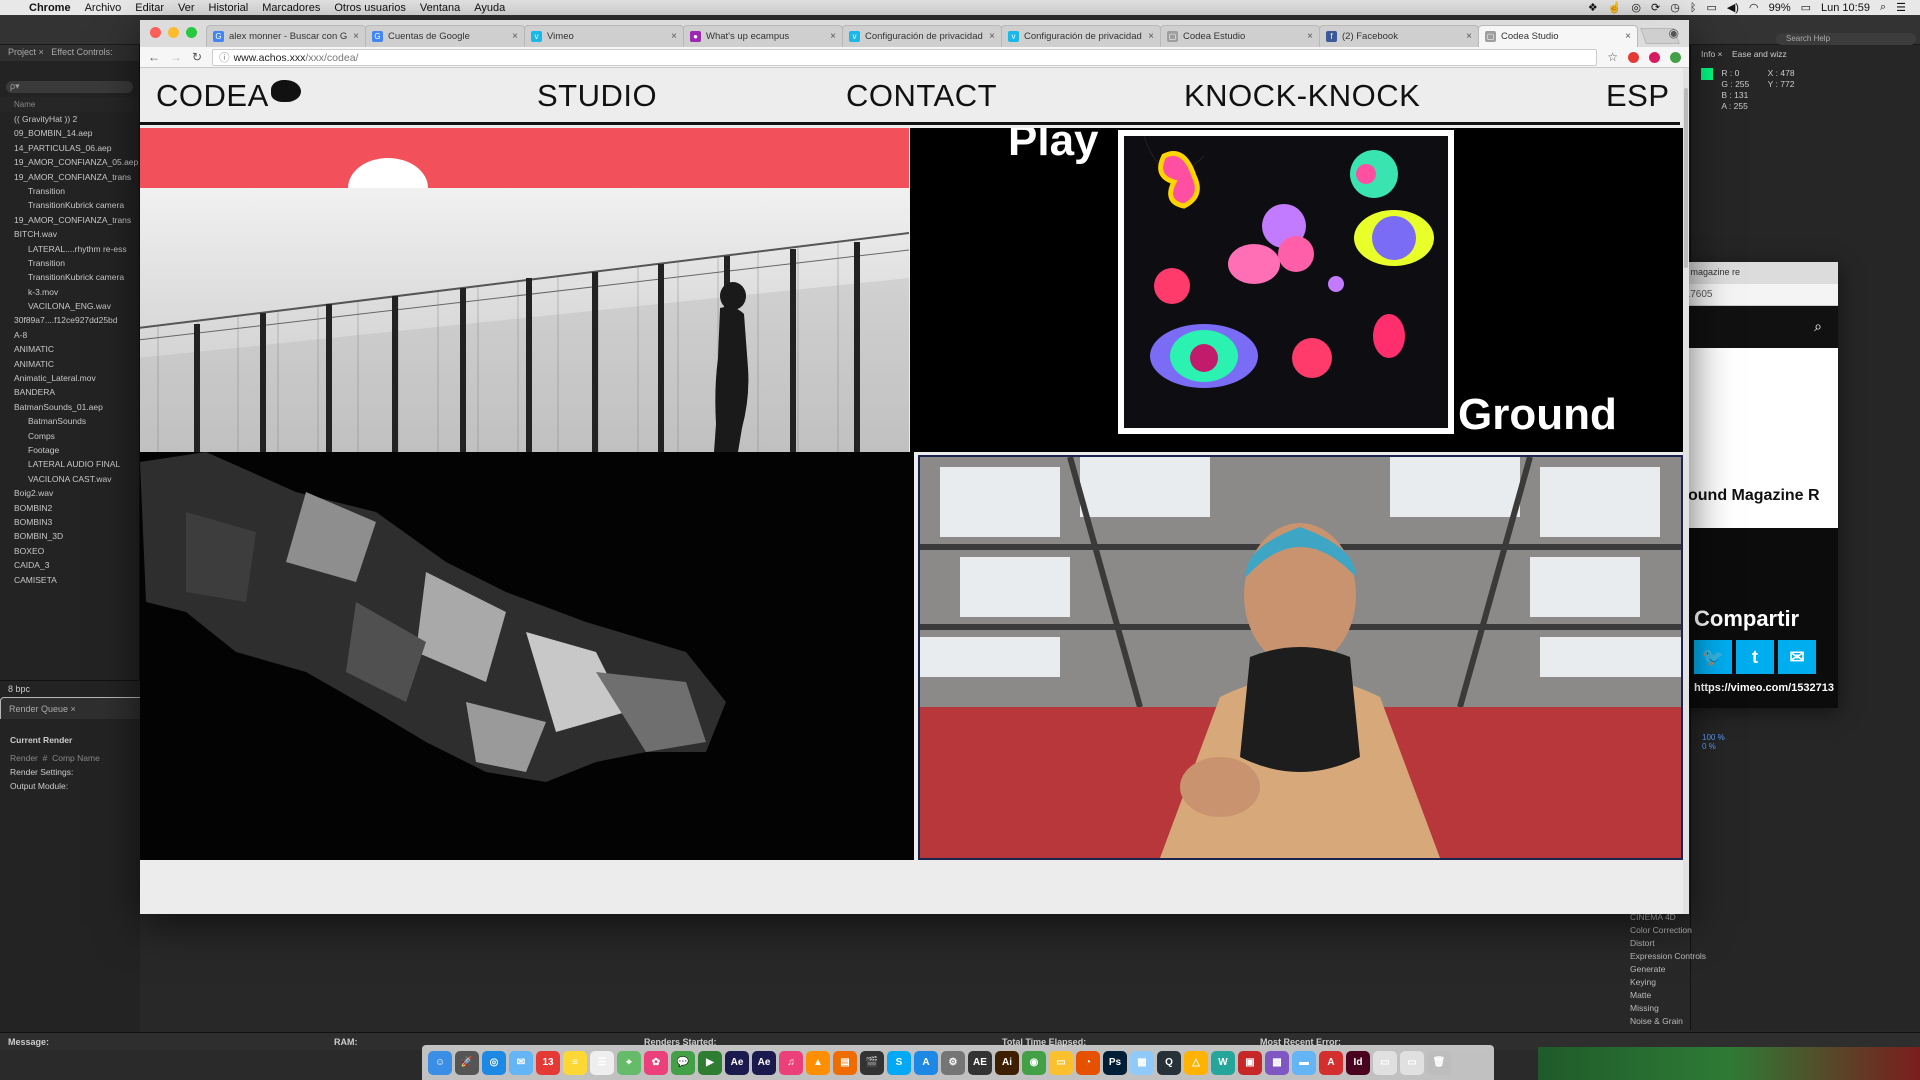  What do you see at coordinates (1593, 7) in the screenshot?
I see `dropbox-icon: ❖` at bounding box center [1593, 7].